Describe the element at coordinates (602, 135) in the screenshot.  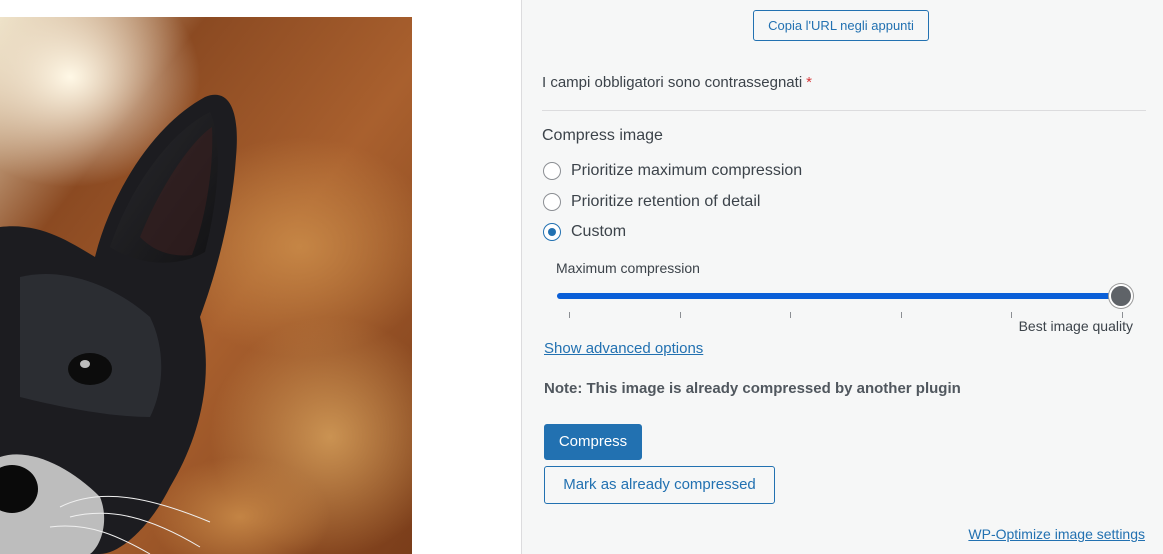
I see `compress-section-title: Compress image` at that location.